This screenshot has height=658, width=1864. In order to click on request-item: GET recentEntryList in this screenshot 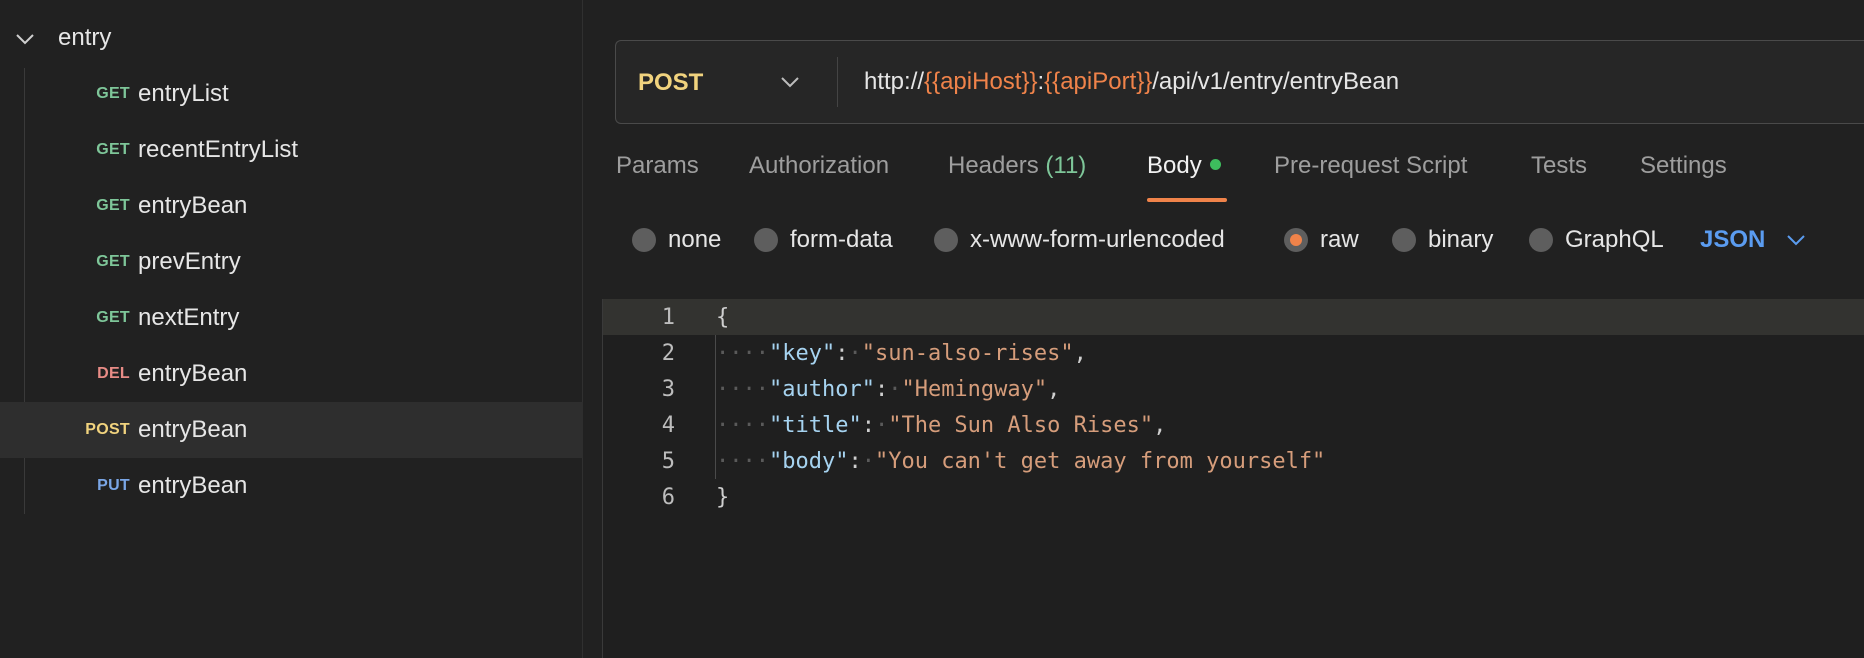, I will do `click(291, 150)`.